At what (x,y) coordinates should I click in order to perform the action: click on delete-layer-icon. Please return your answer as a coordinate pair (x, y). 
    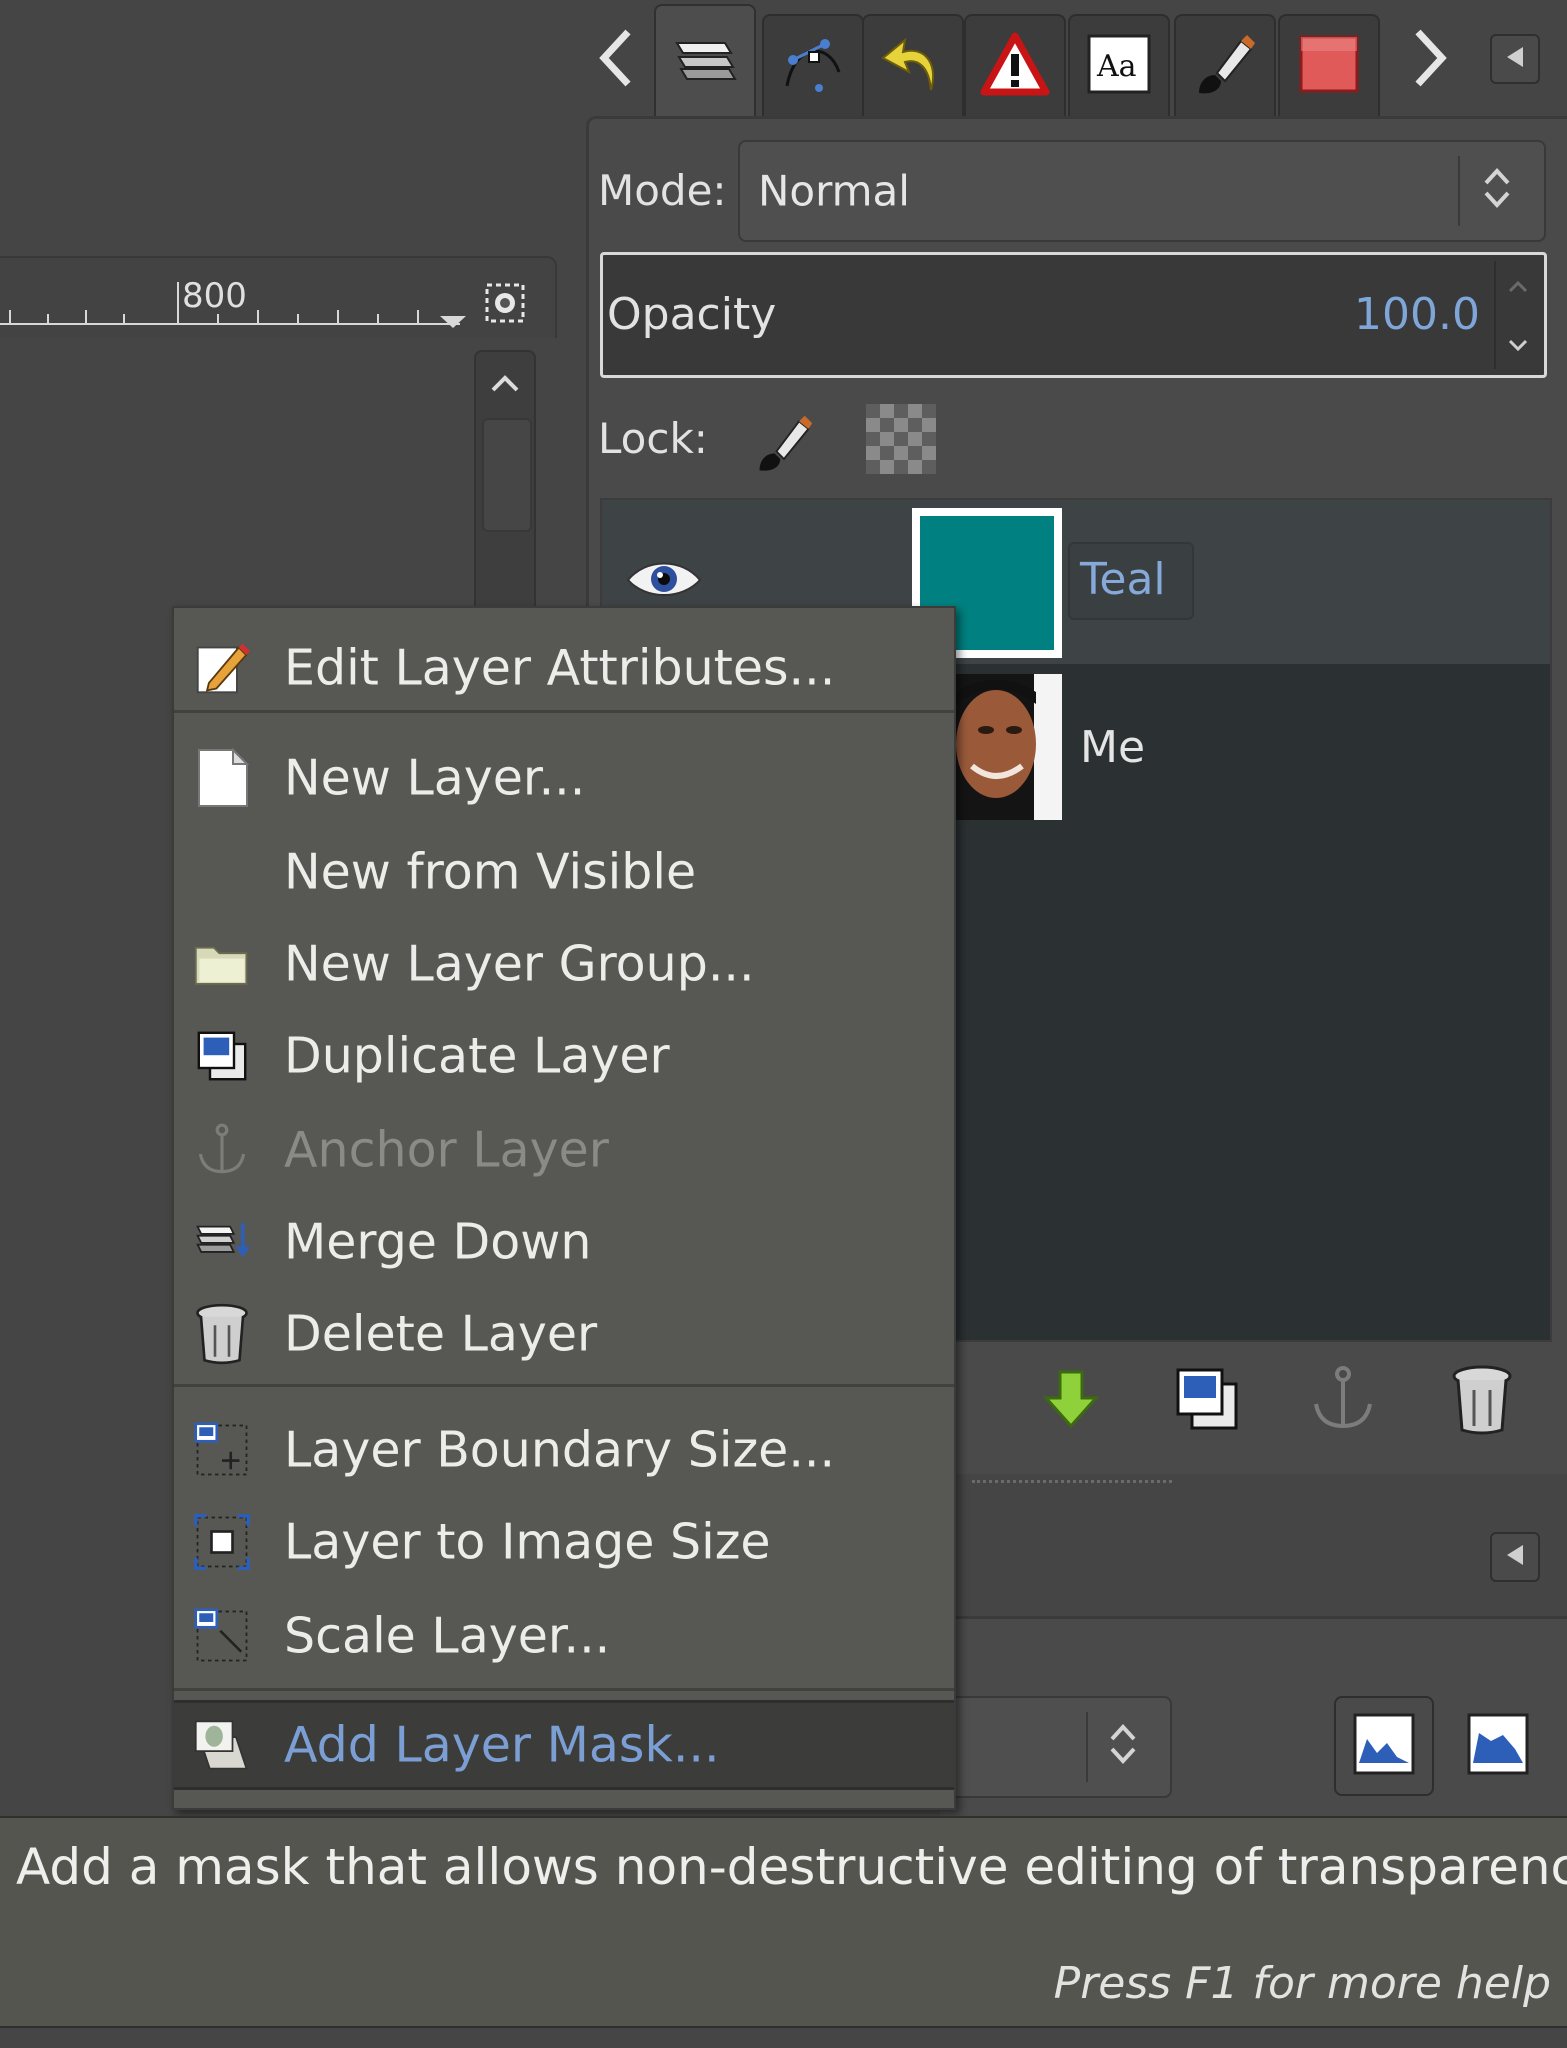
    Looking at the image, I should click on (1482, 1400).